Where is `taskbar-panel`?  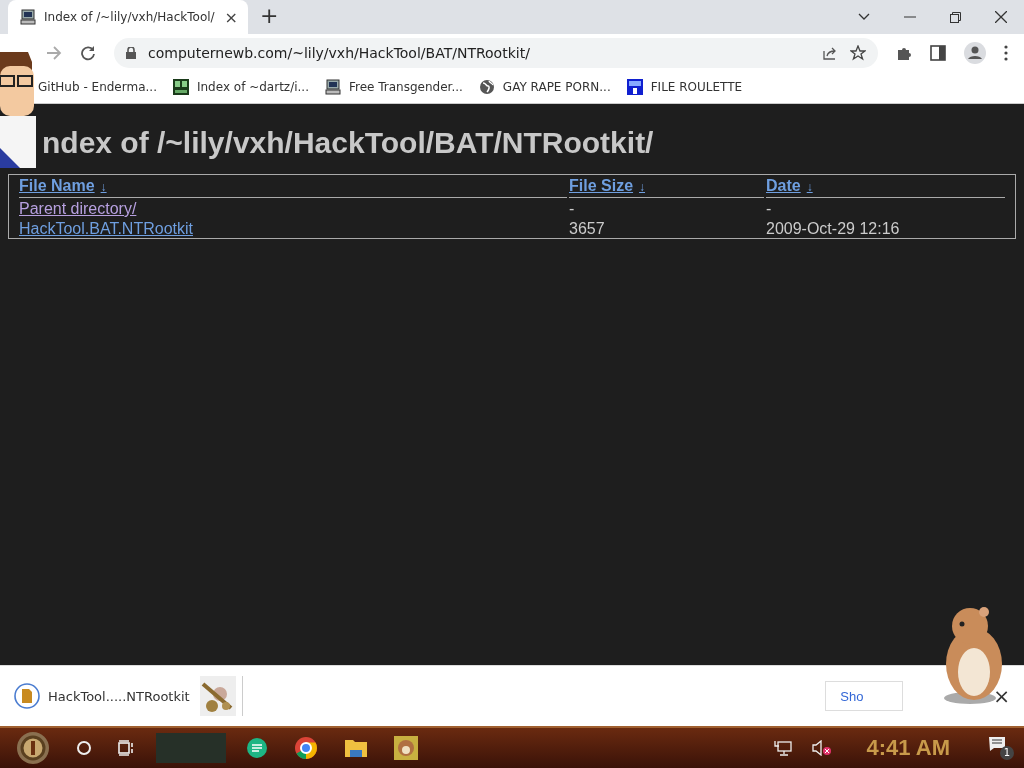
taskbar-panel is located at coordinates (191, 748).